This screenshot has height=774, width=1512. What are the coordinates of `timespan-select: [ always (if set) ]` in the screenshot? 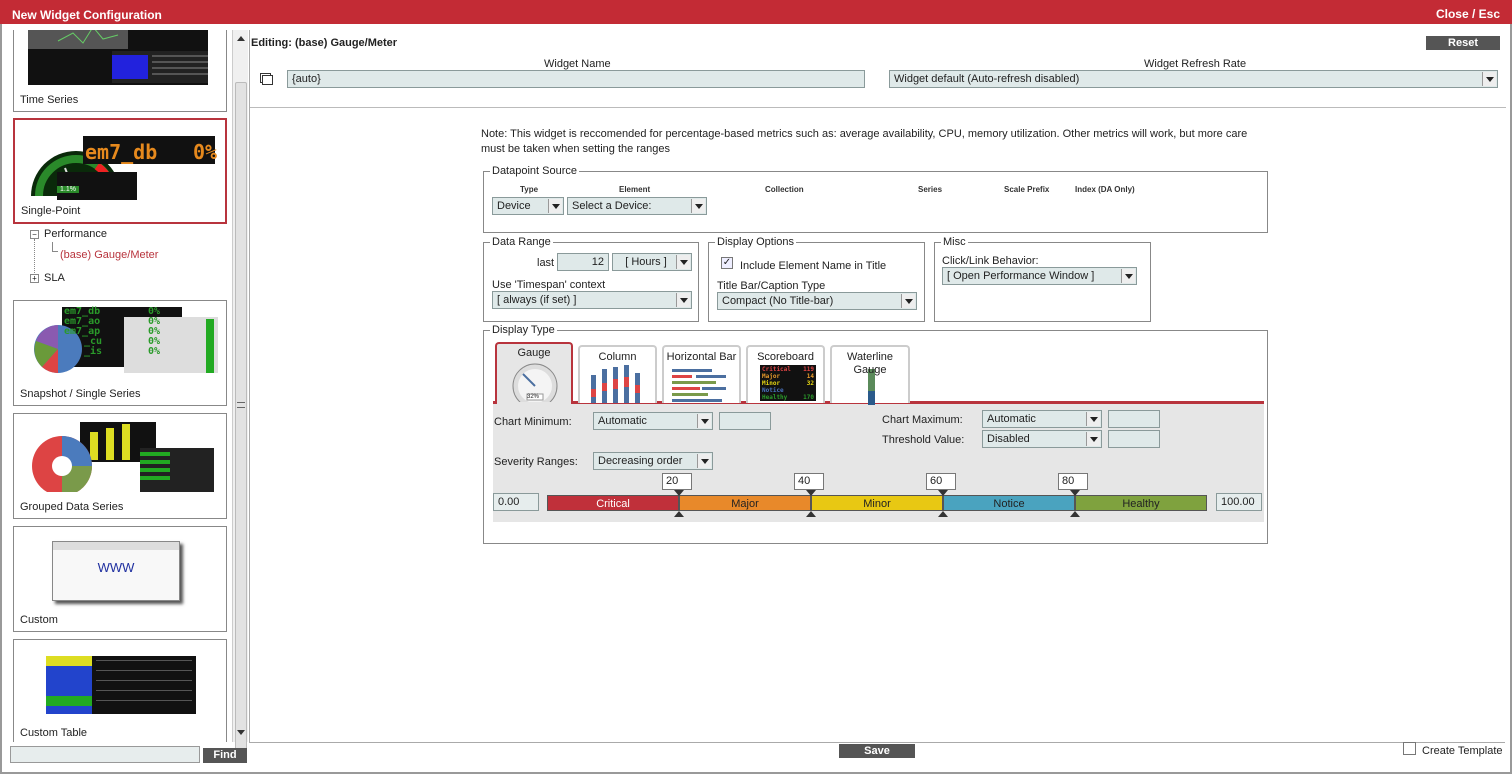 It's located at (592, 300).